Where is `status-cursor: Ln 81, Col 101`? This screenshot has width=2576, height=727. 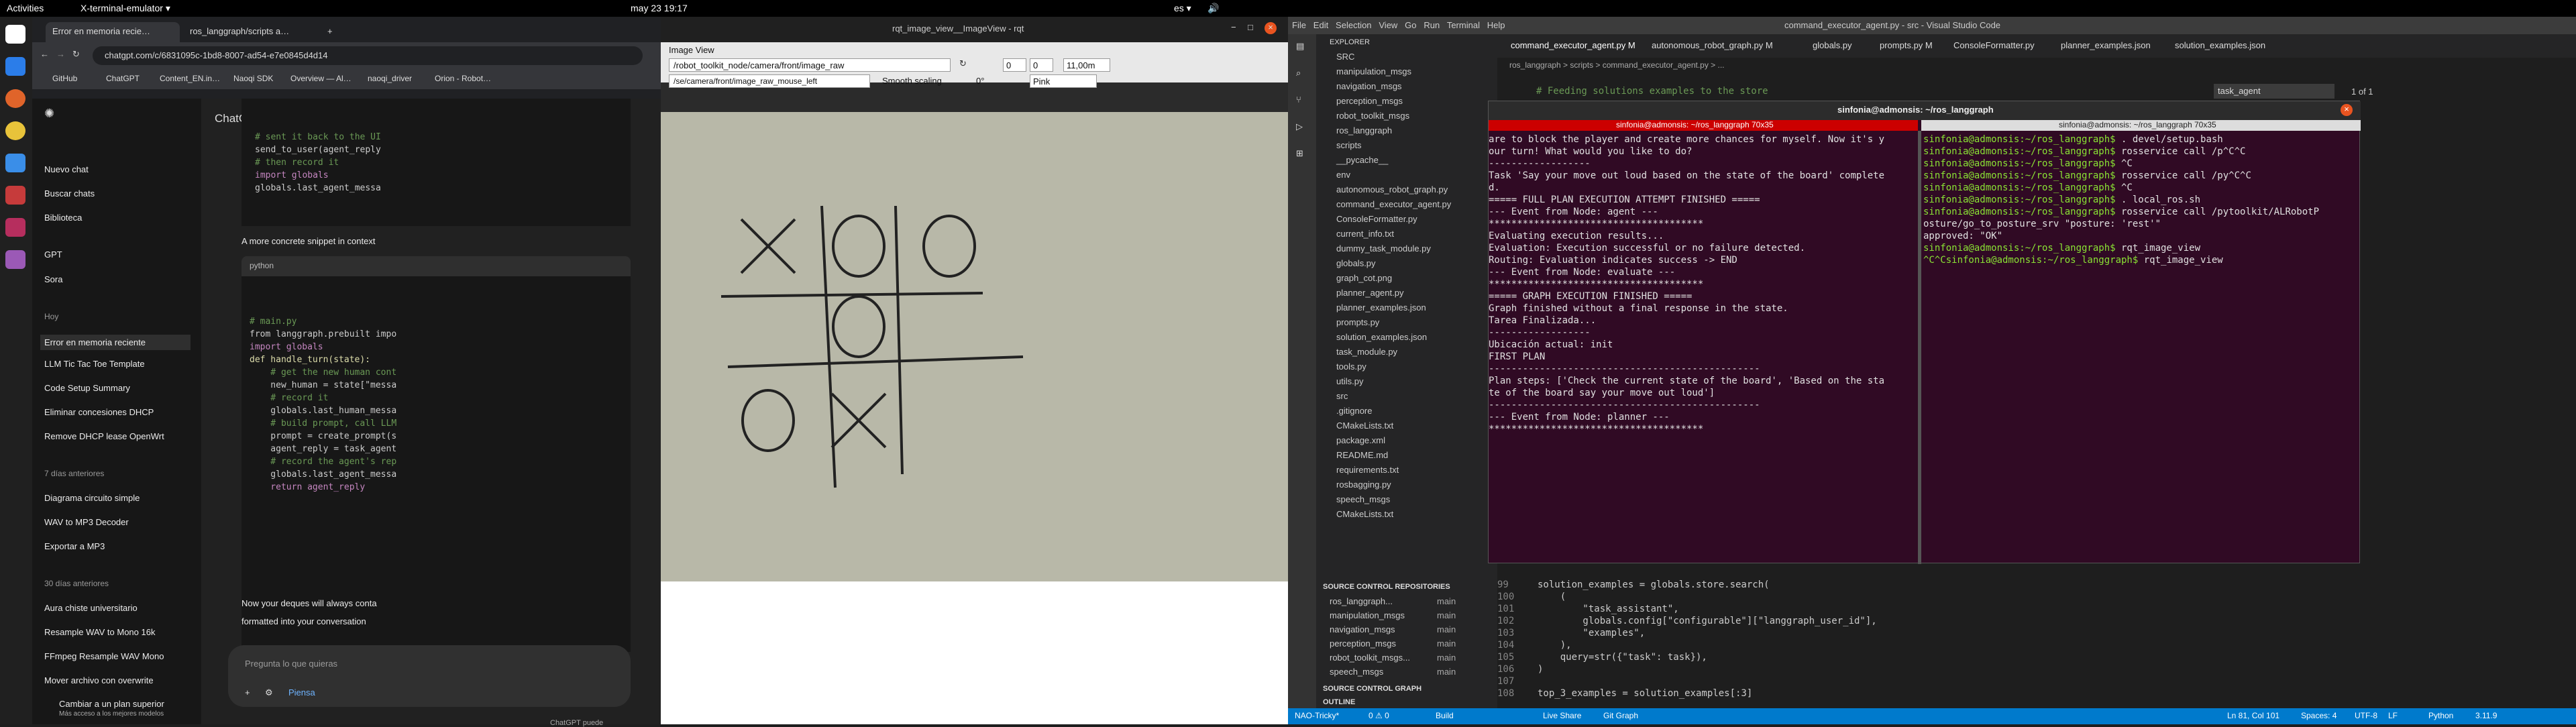
status-cursor: Ln 81, Col 101 is located at coordinates (2253, 715).